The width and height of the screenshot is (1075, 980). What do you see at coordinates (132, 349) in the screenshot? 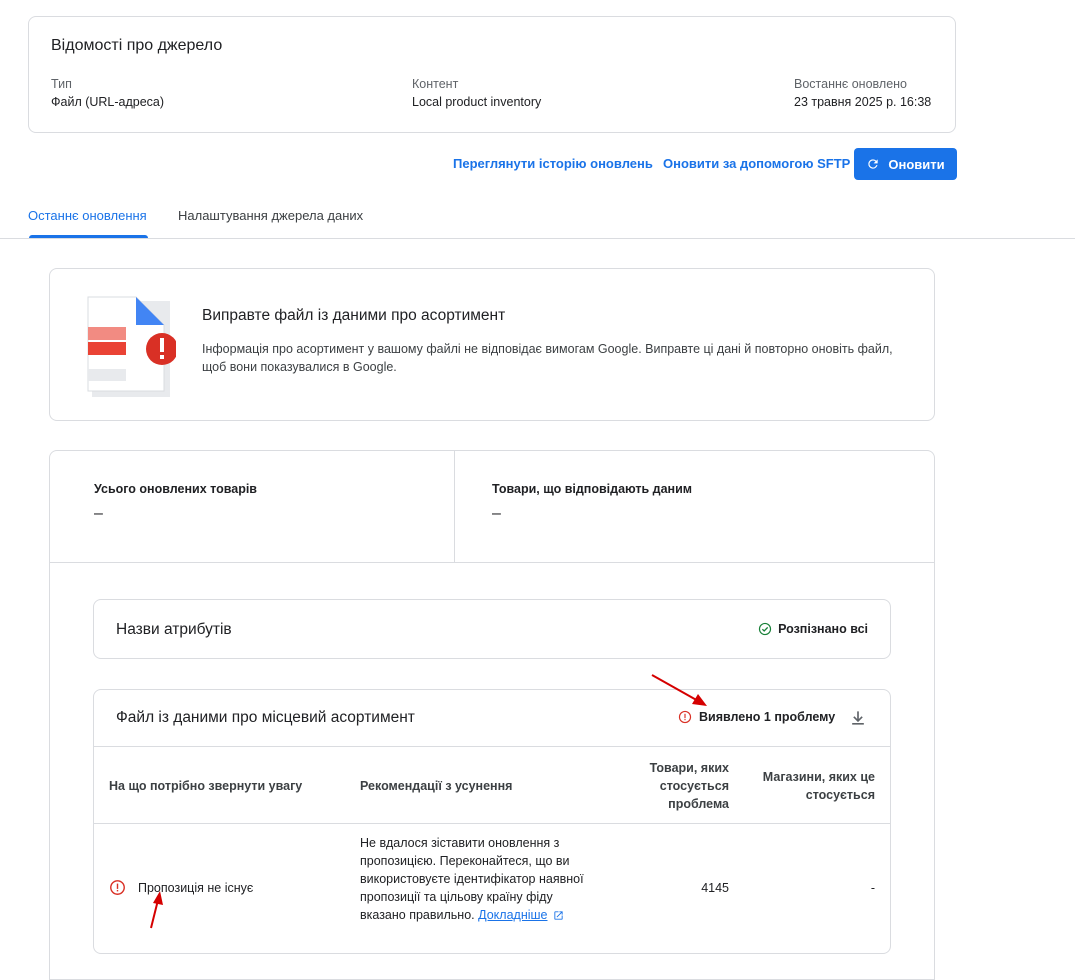
I see `error-file-illustration-icon` at bounding box center [132, 349].